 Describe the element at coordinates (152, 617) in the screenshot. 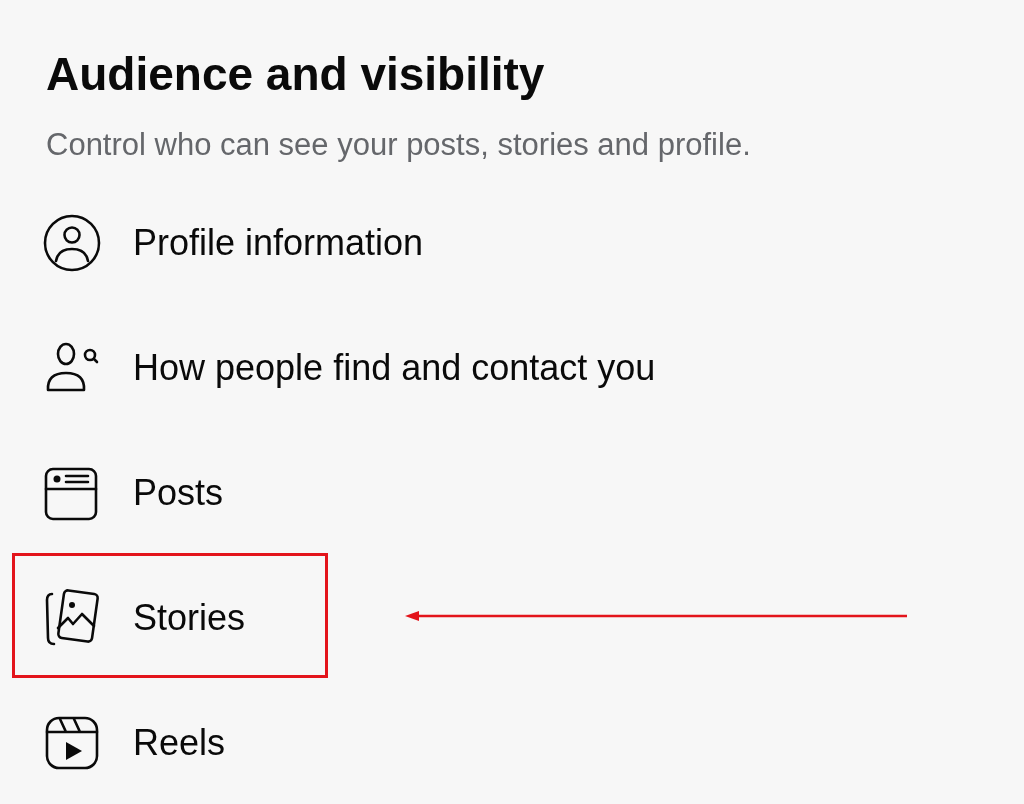

I see `settings-item: Stories` at that location.